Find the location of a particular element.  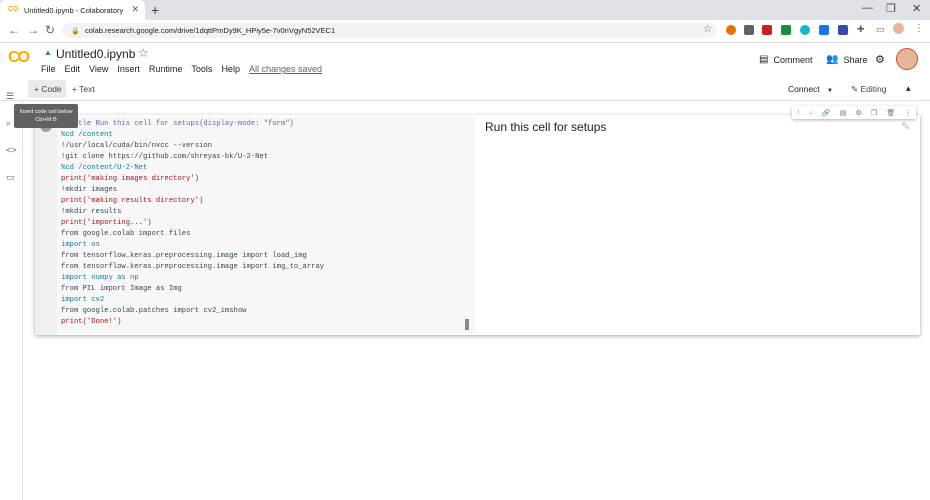

pencil-icon: ✎ is located at coordinates (855, 89).